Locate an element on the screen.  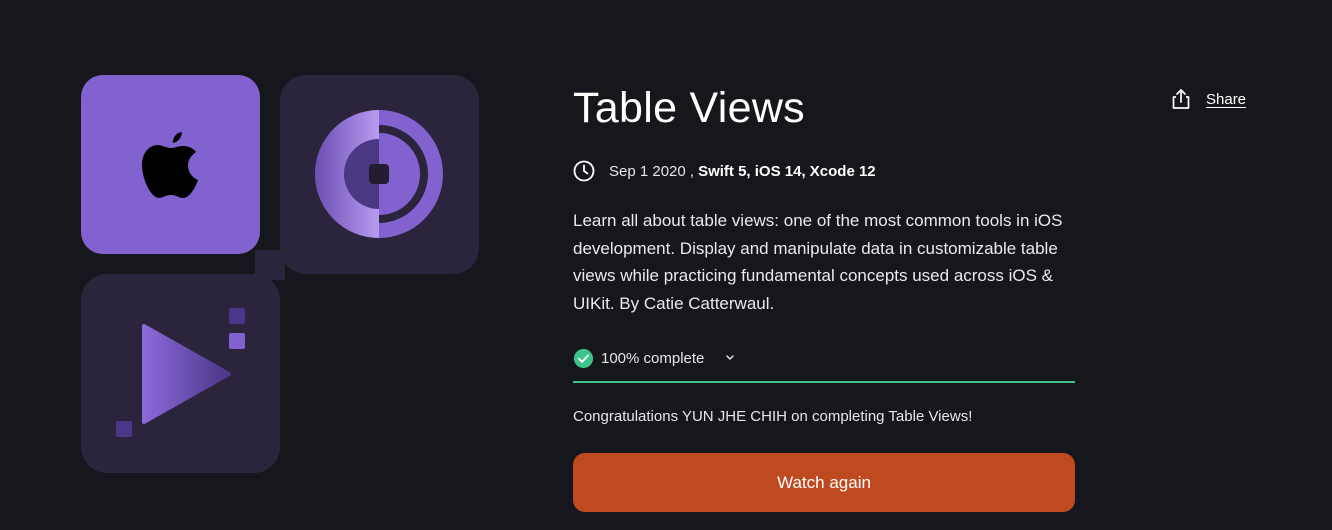
chevron-down-icon is located at coordinates (730, 357).